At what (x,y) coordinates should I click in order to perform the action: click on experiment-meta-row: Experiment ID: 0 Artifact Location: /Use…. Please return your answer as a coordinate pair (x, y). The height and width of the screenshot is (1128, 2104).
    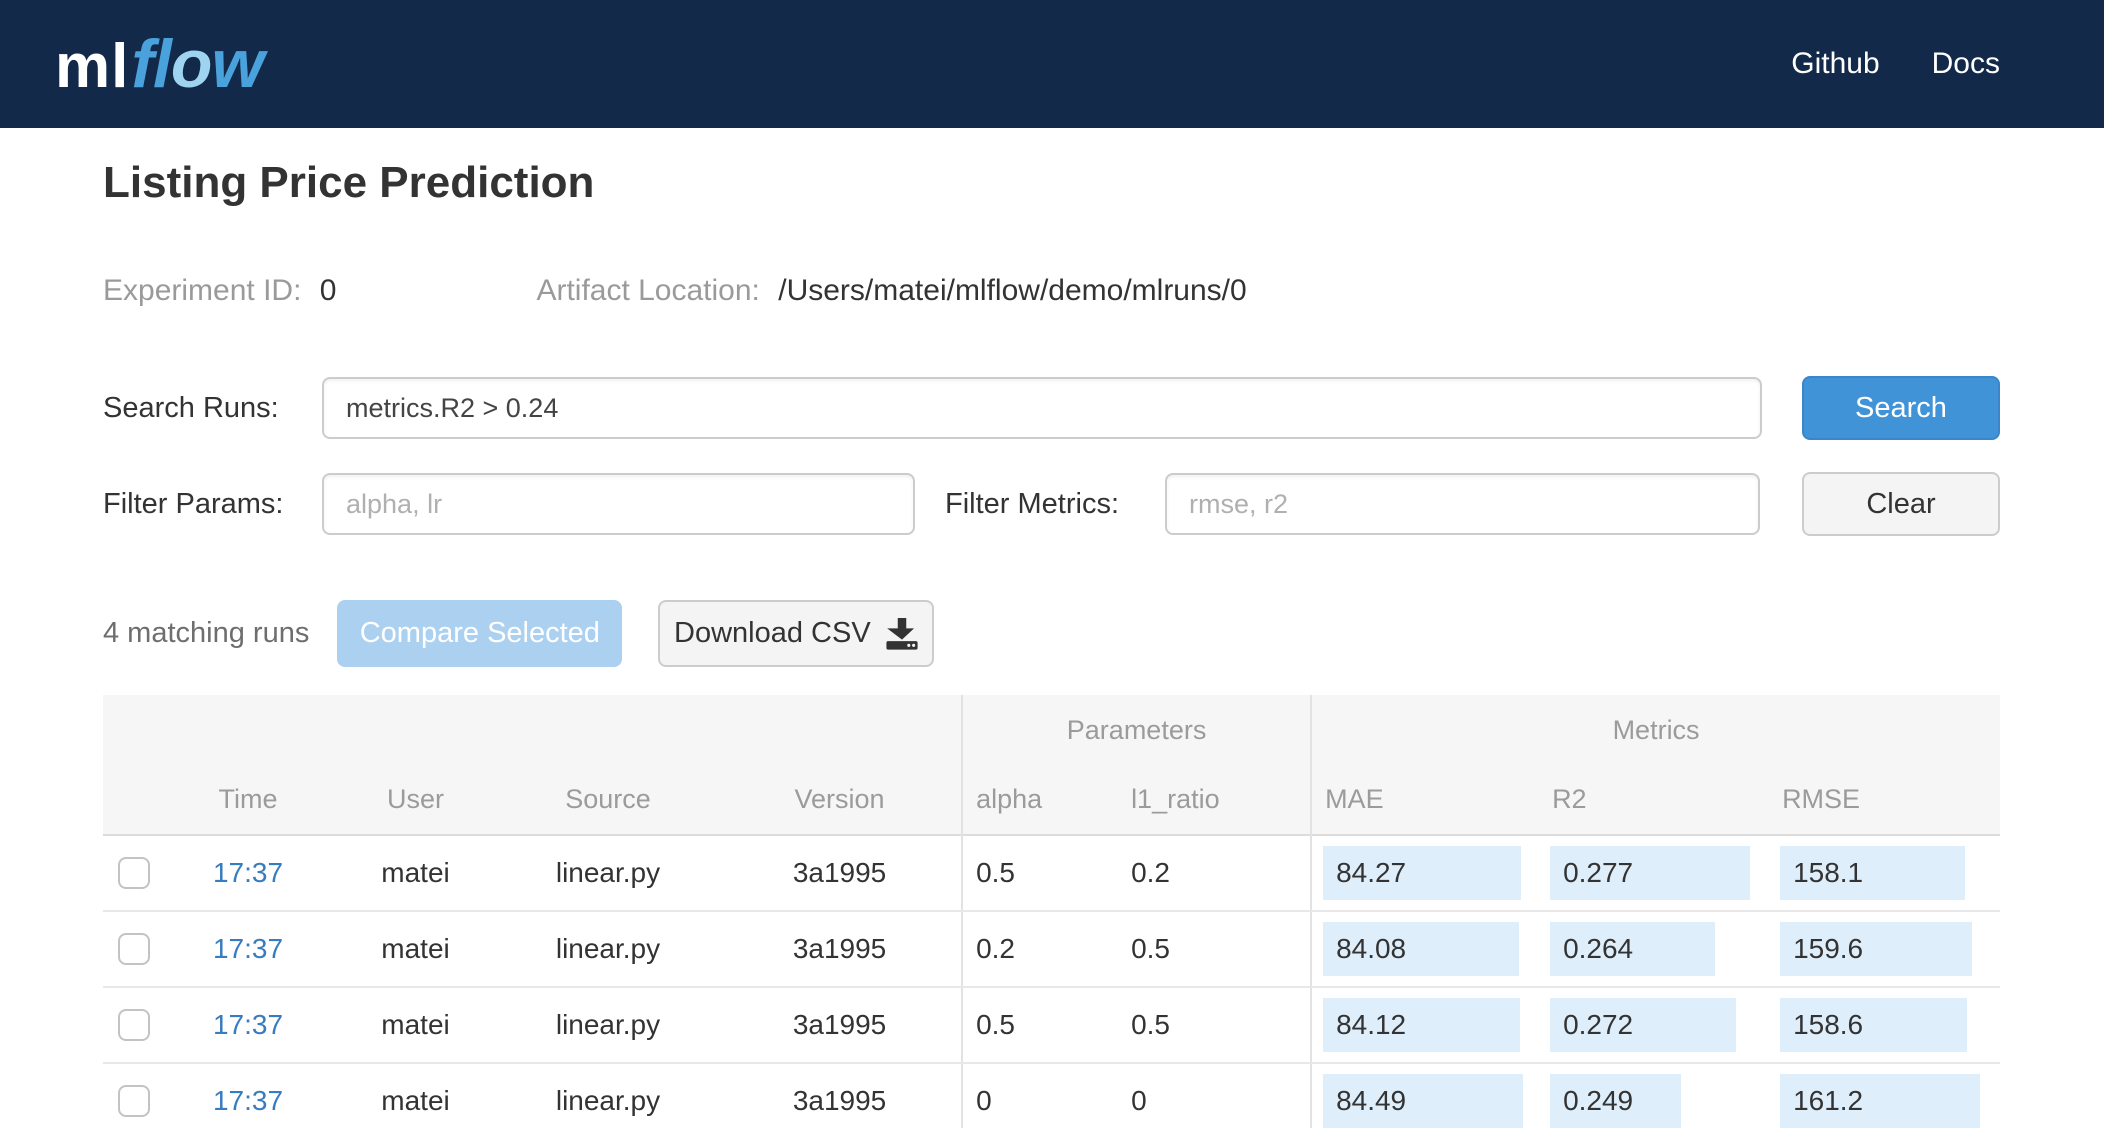
    Looking at the image, I should click on (1051, 291).